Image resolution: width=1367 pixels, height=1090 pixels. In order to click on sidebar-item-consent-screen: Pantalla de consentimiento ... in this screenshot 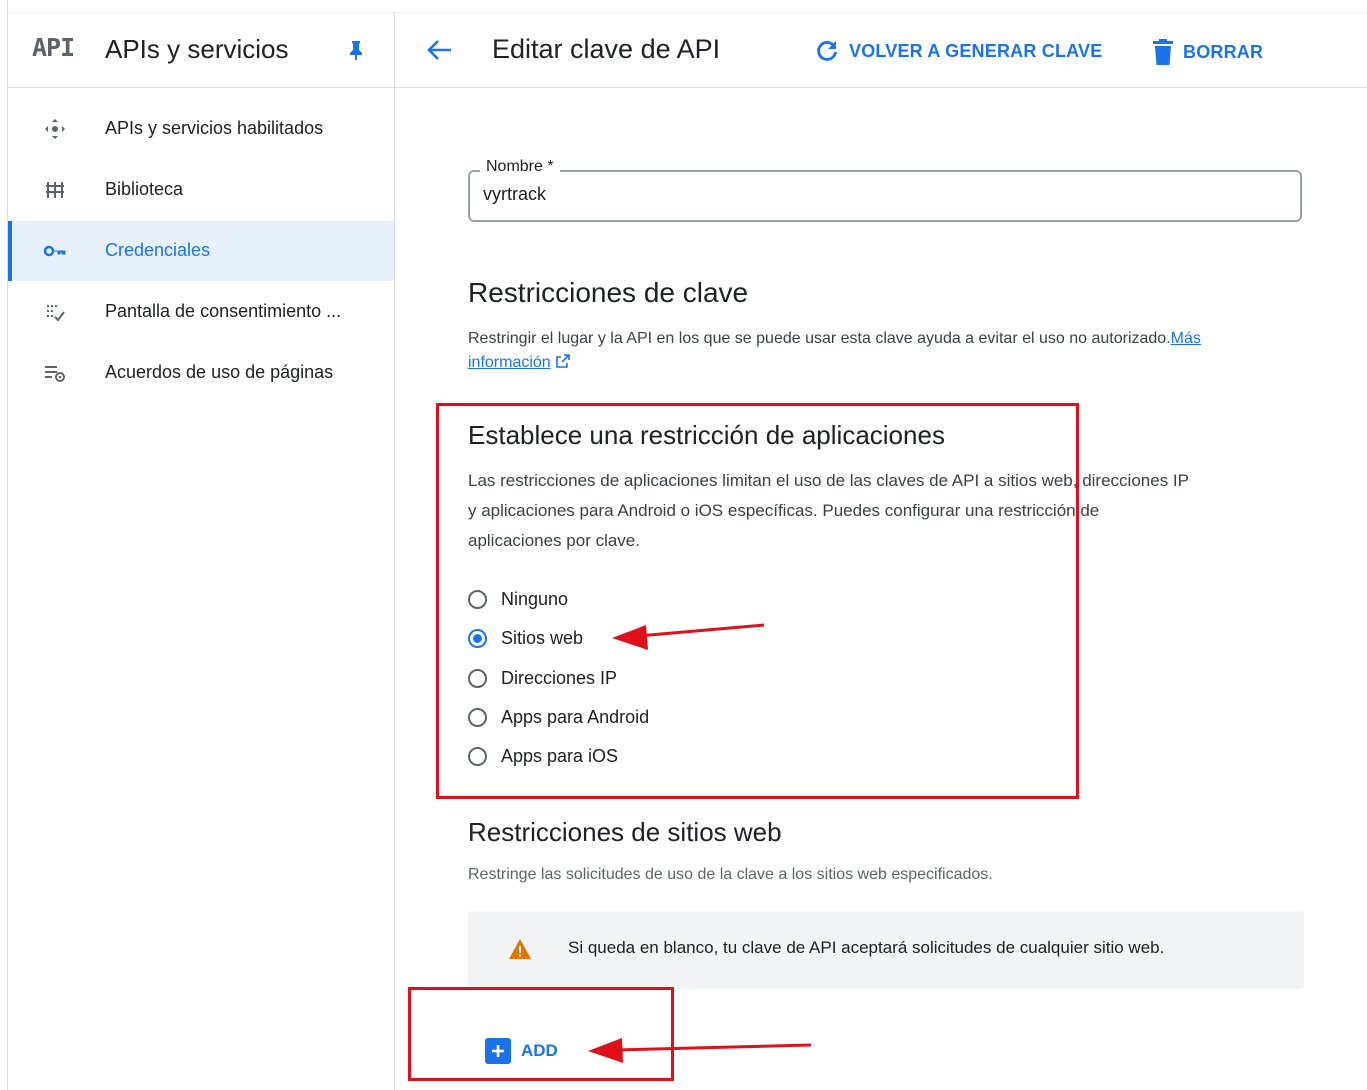, I will do `click(201, 312)`.